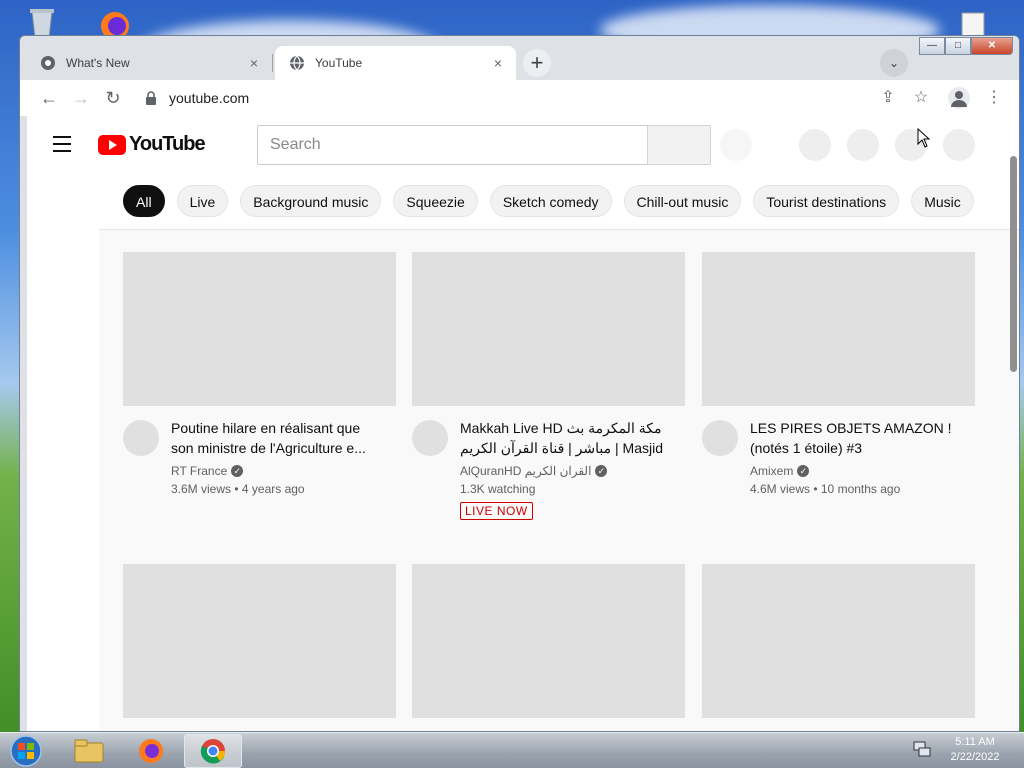 This screenshot has height=768, width=1024. What do you see at coordinates (48, 63) in the screenshot?
I see `chrome-favicon-icon` at bounding box center [48, 63].